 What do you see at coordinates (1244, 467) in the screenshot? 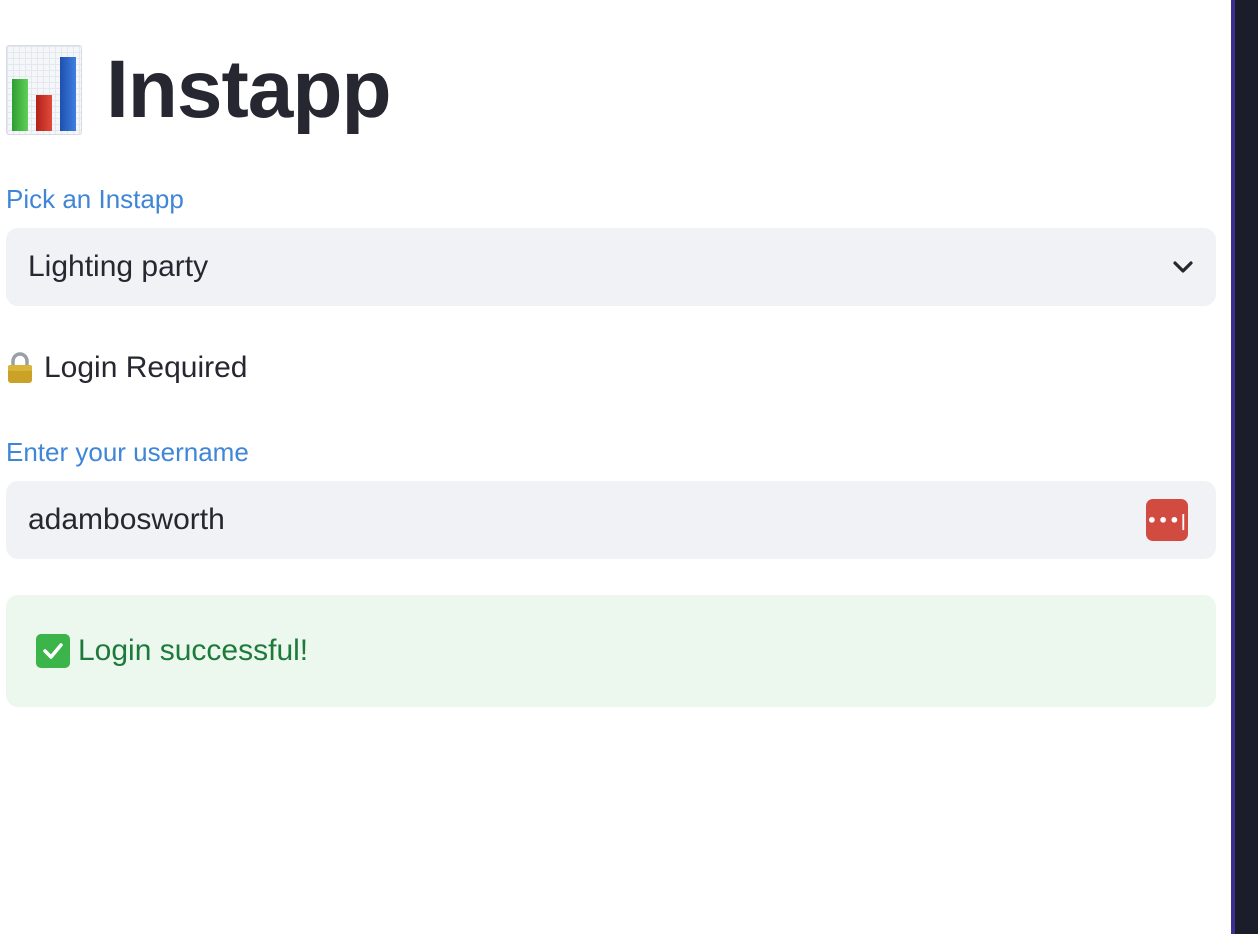
I see `window-edge` at bounding box center [1244, 467].